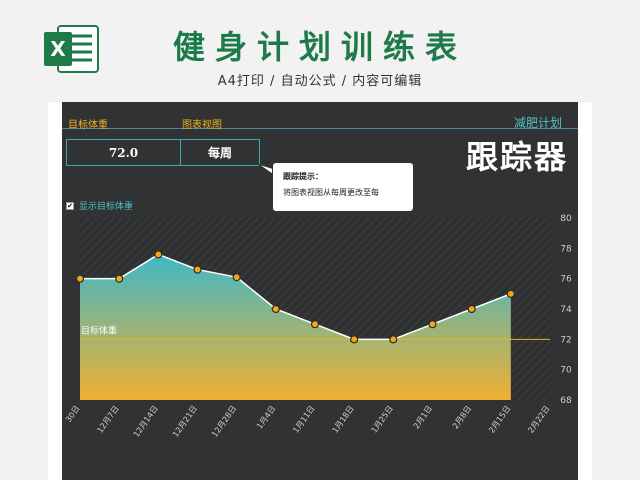  I want to click on x-tick-label: 1月11日, so click(303, 419).